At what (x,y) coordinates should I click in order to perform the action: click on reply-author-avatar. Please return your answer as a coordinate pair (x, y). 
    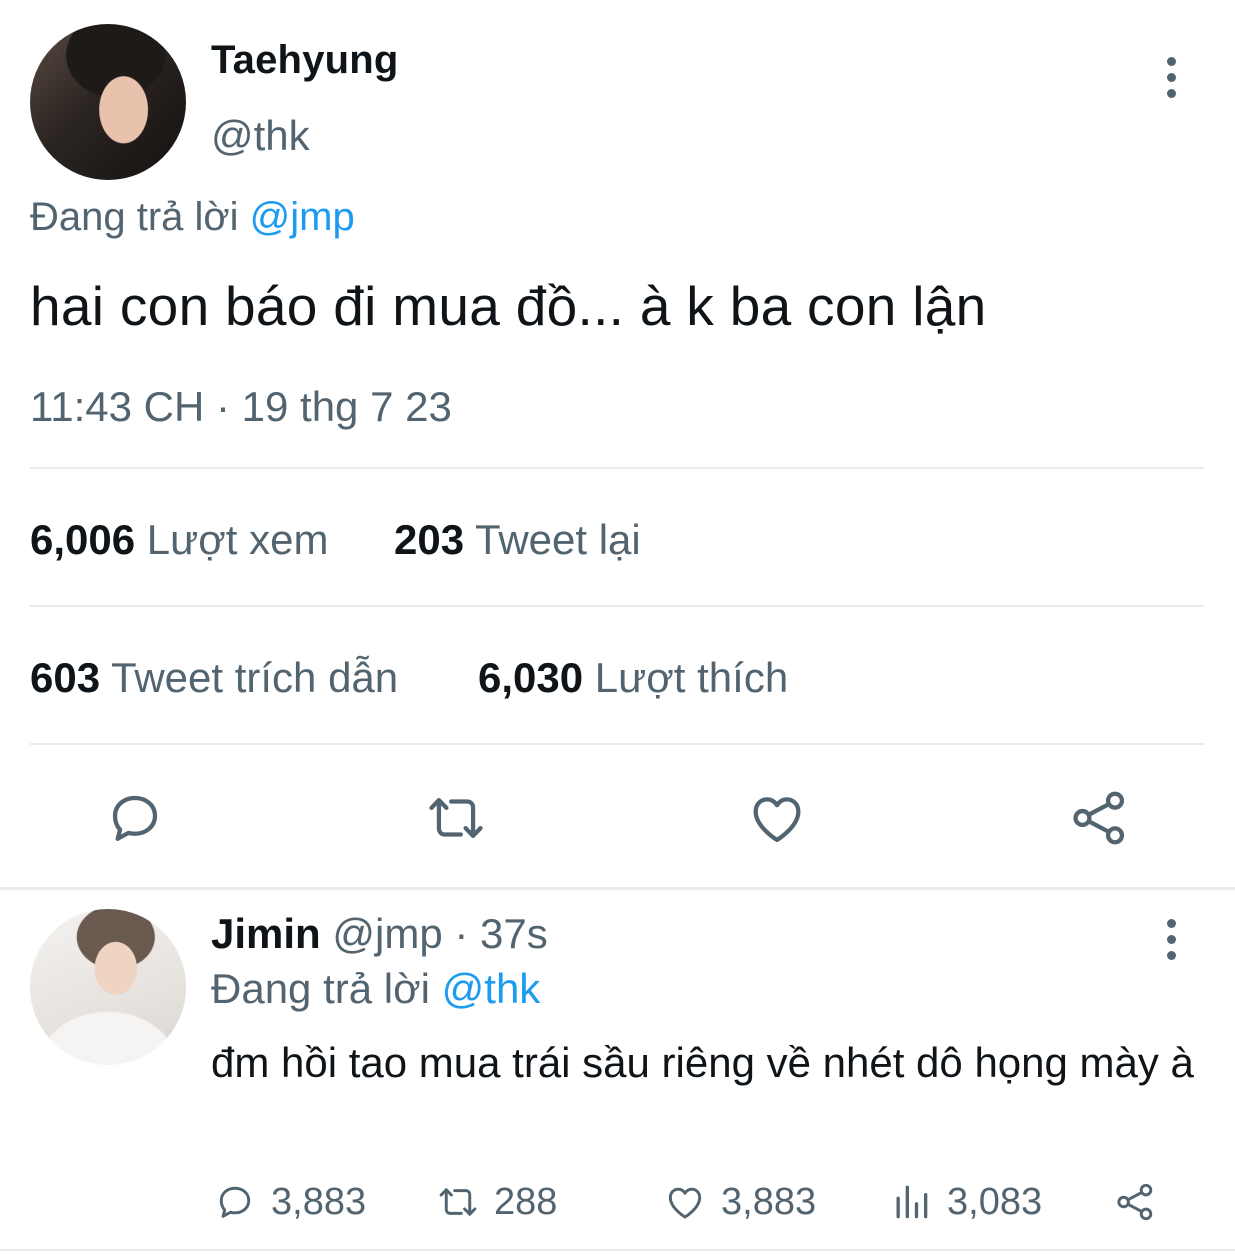
    Looking at the image, I should click on (108, 987).